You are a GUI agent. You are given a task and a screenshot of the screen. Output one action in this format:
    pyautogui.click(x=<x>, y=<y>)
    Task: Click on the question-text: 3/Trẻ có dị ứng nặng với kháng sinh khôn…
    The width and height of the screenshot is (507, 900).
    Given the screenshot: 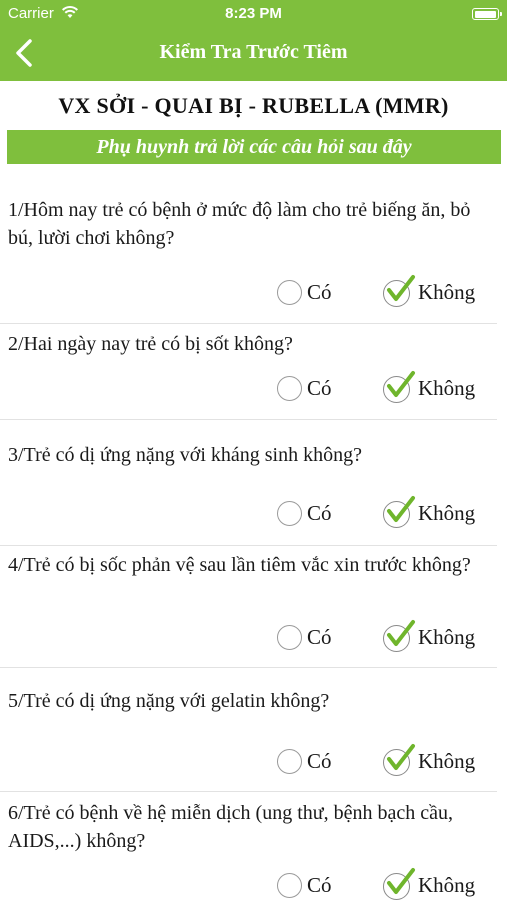 What is the action you would take?
    pyautogui.click(x=185, y=455)
    